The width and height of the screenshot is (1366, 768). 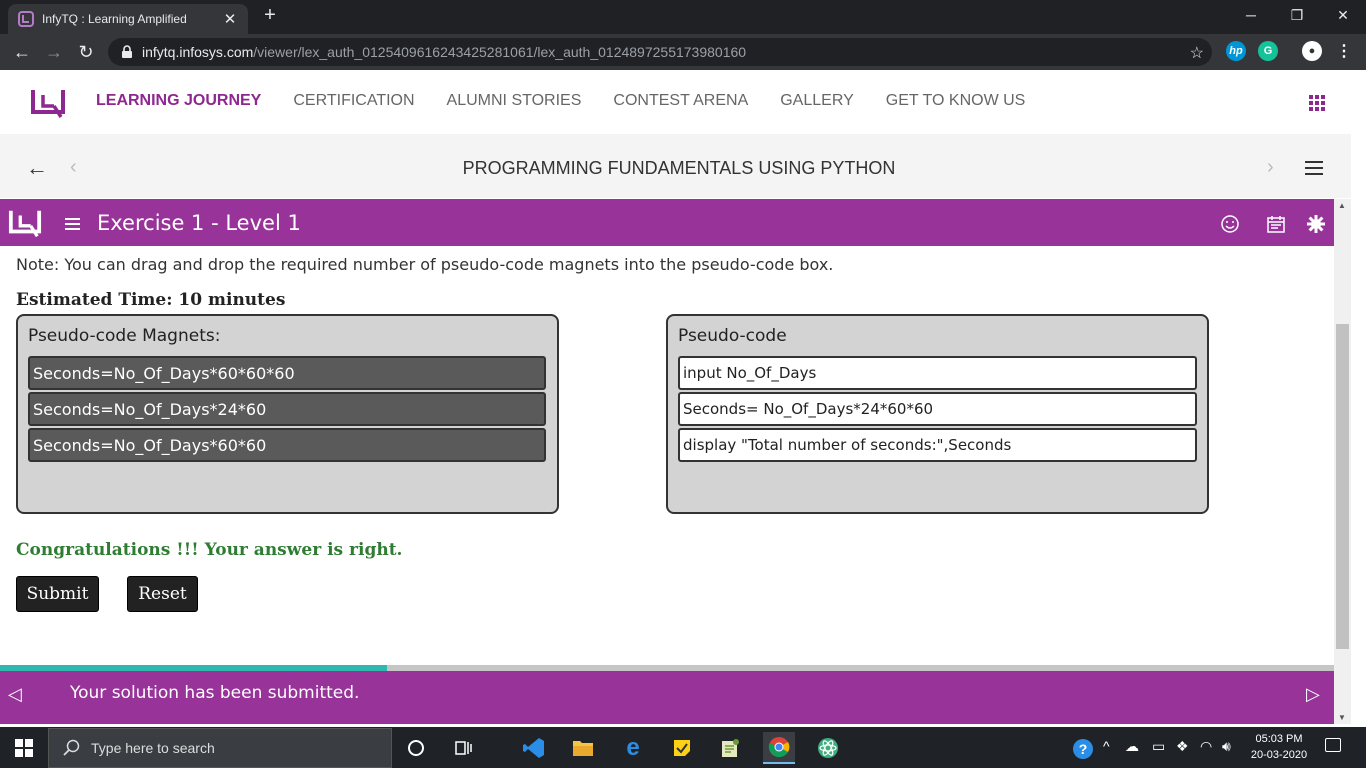 I want to click on file-explorer-icon, so click(x=583, y=748).